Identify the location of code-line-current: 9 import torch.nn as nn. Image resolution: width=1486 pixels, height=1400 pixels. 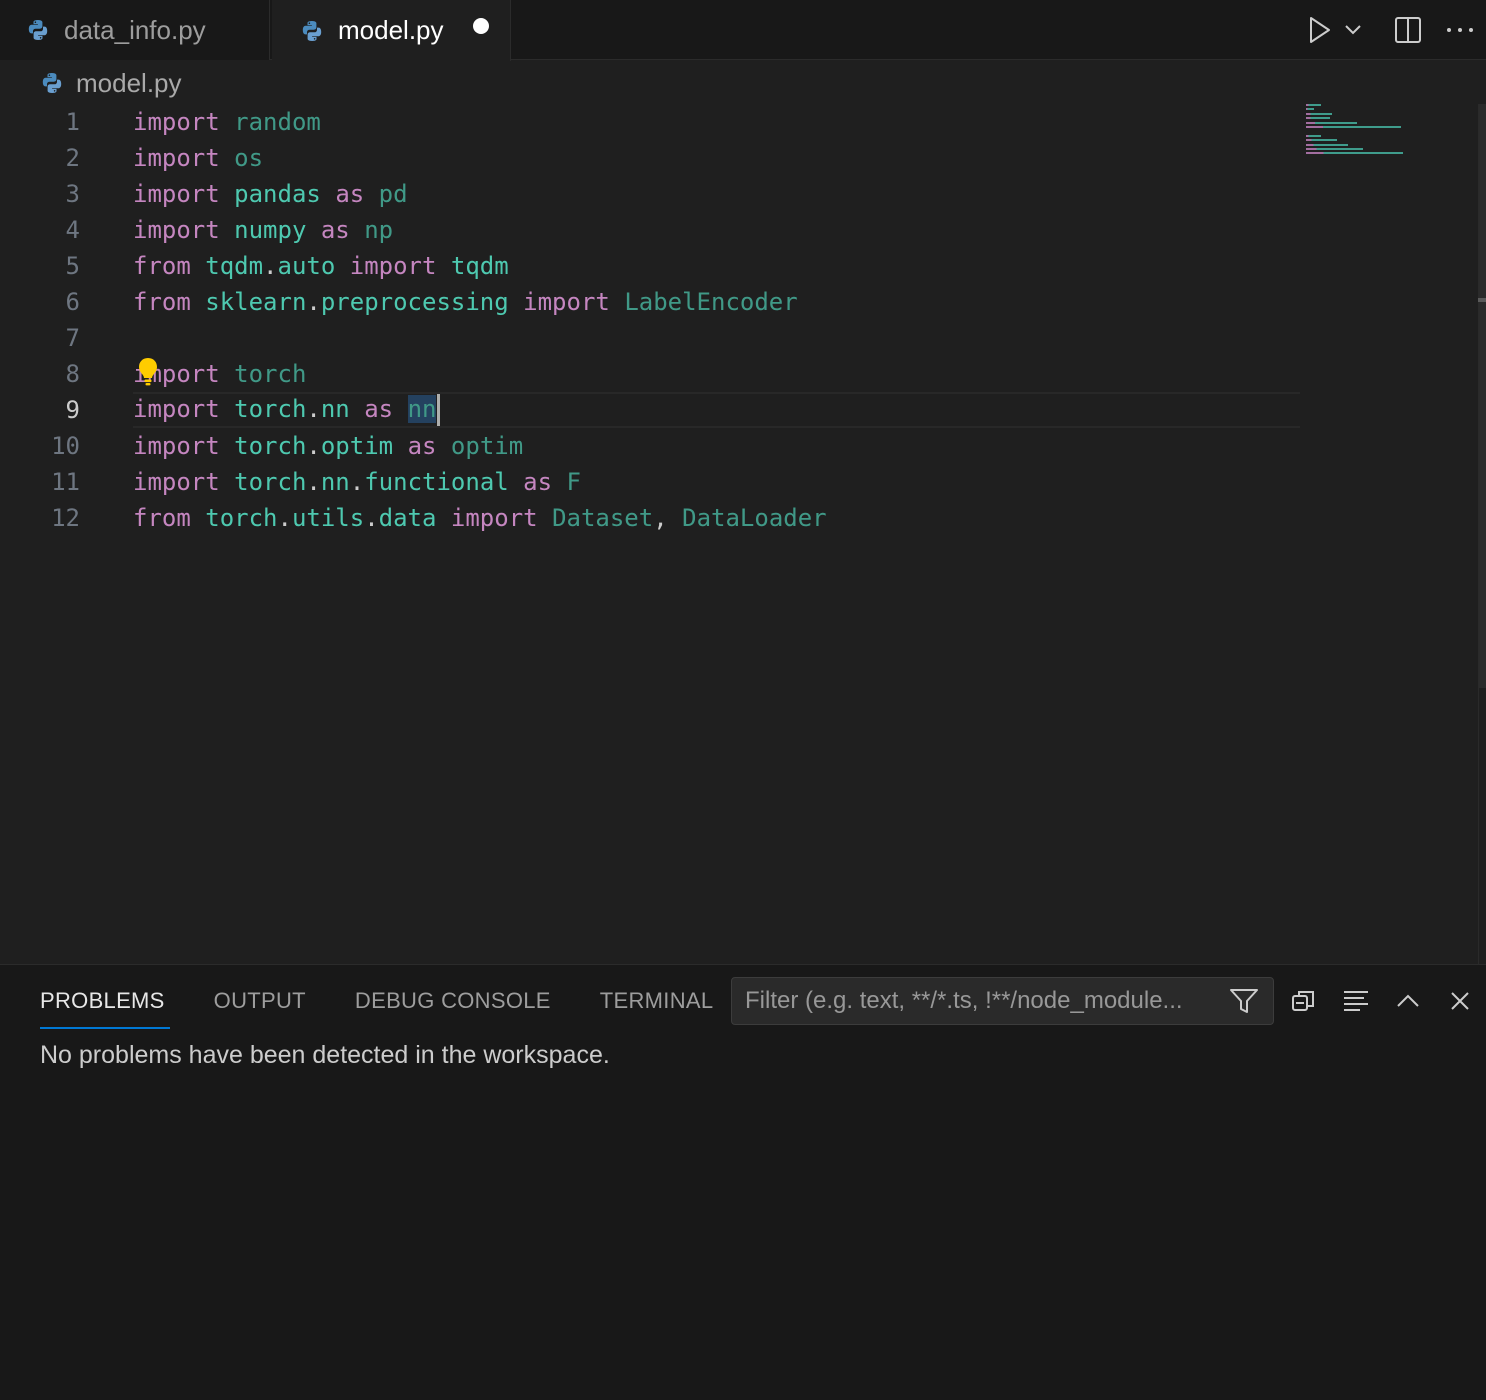
(650, 410).